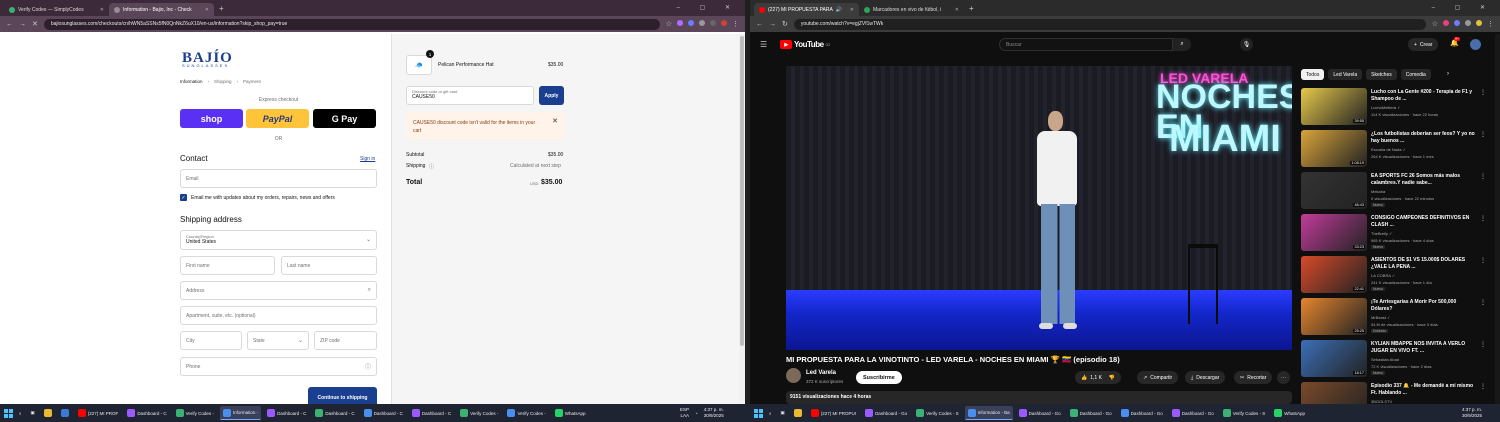  I want to click on sidebar-icon, so click(713, 23).